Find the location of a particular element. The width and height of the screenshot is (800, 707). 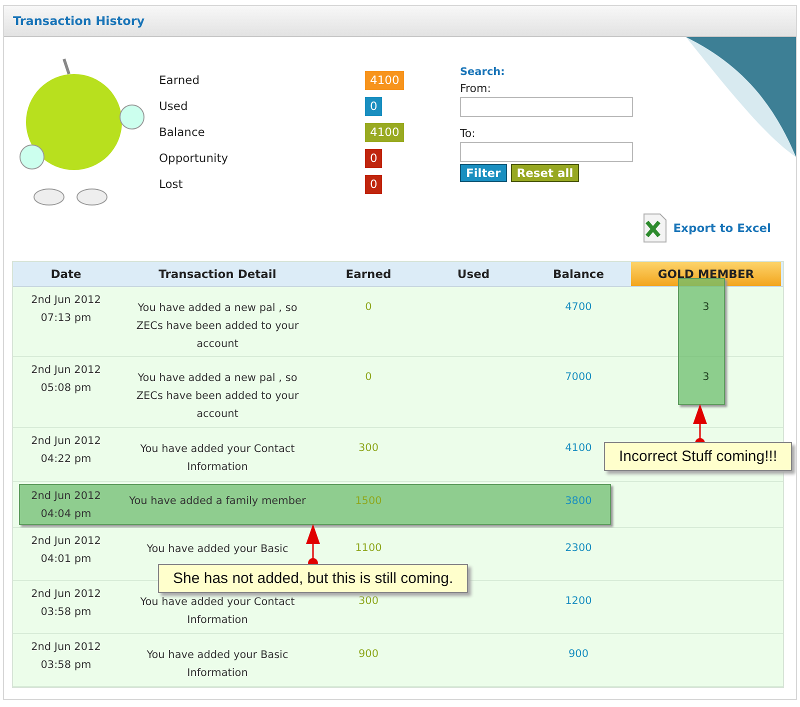

balance-cell-text: 900 is located at coordinates (578, 654).